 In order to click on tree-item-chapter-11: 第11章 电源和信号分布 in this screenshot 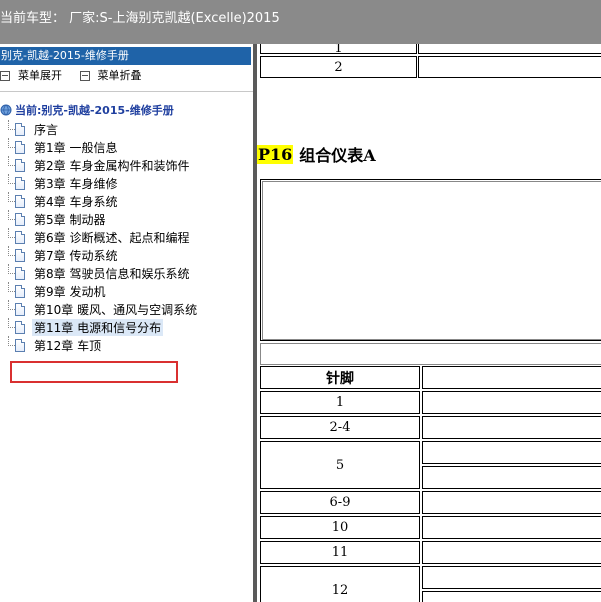, I will do `click(102, 327)`.